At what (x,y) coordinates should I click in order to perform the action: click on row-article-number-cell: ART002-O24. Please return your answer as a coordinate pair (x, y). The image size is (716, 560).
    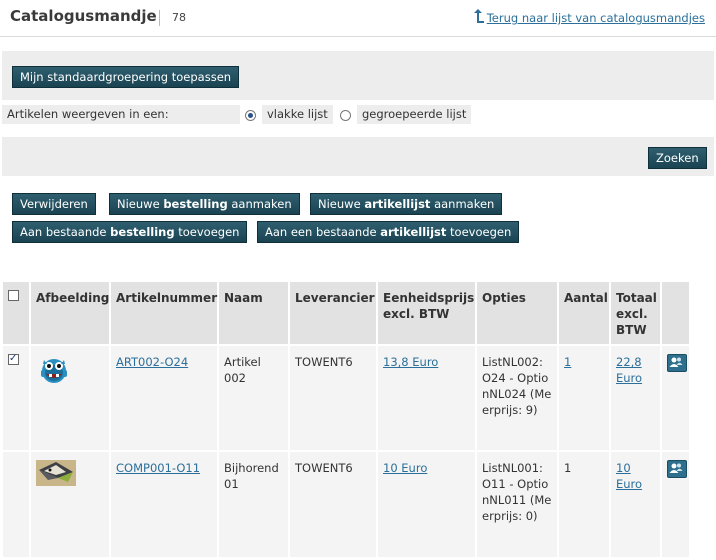
    Looking at the image, I should click on (164, 397).